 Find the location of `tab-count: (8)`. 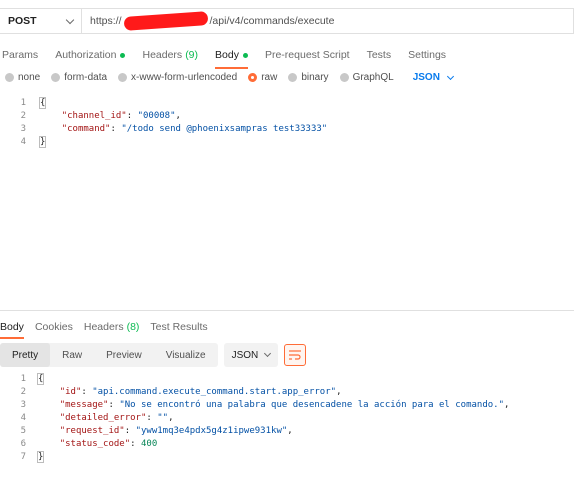

tab-count: (8) is located at coordinates (133, 327).